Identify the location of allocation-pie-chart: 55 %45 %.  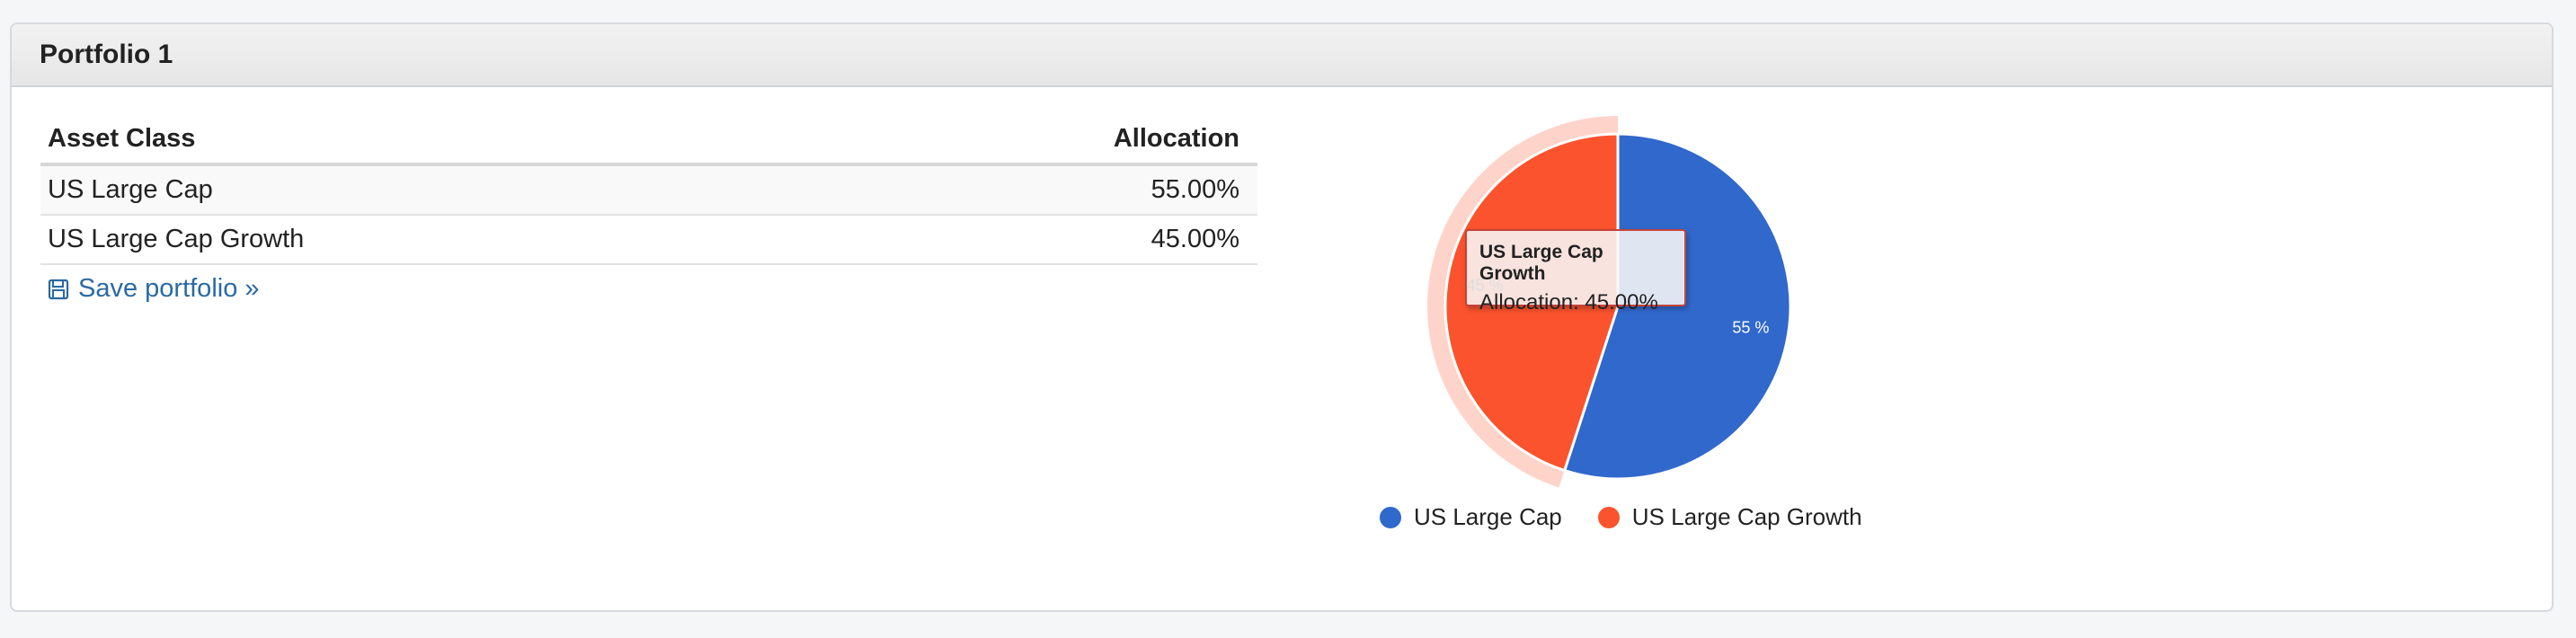
(1609, 302).